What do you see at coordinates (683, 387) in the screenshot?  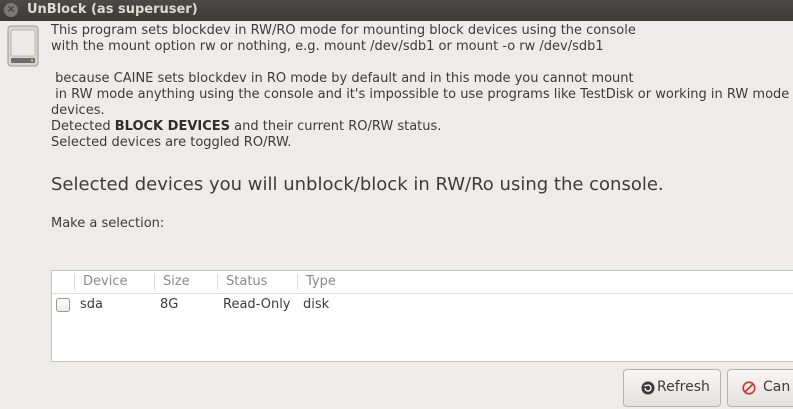 I see `refresh-label: Refresh` at bounding box center [683, 387].